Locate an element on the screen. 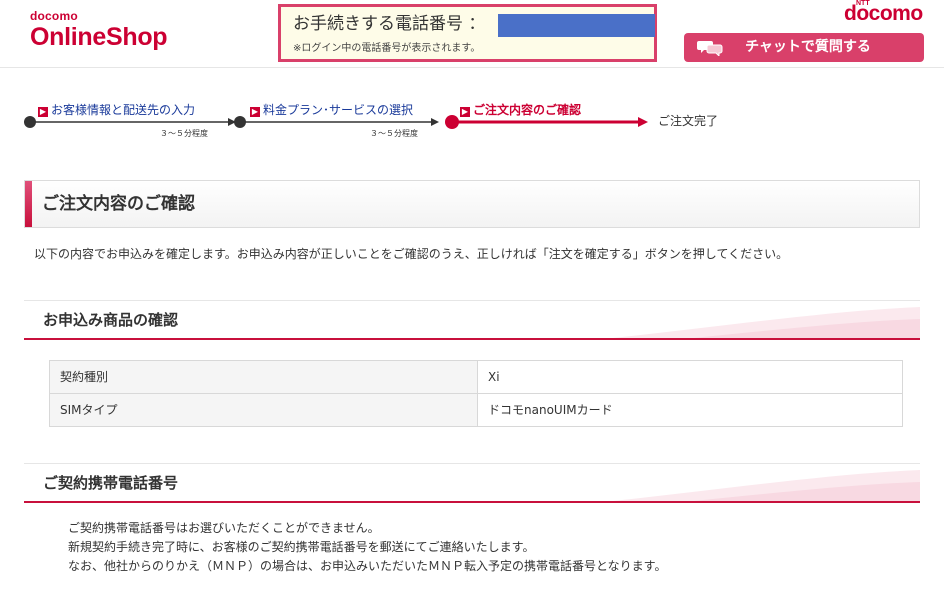  step-2-time: ３〜５分程度 is located at coordinates (394, 133).